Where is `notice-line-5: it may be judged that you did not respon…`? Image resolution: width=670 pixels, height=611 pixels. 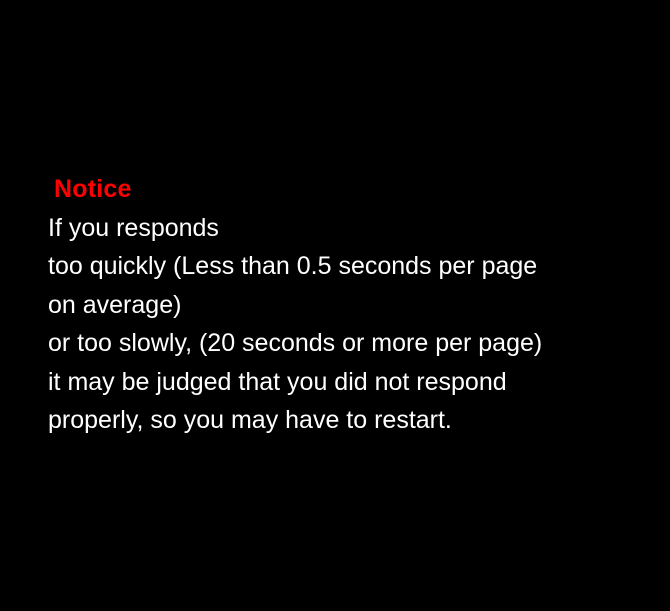
notice-line-5: it may be judged that you did not respon… is located at coordinates (277, 381).